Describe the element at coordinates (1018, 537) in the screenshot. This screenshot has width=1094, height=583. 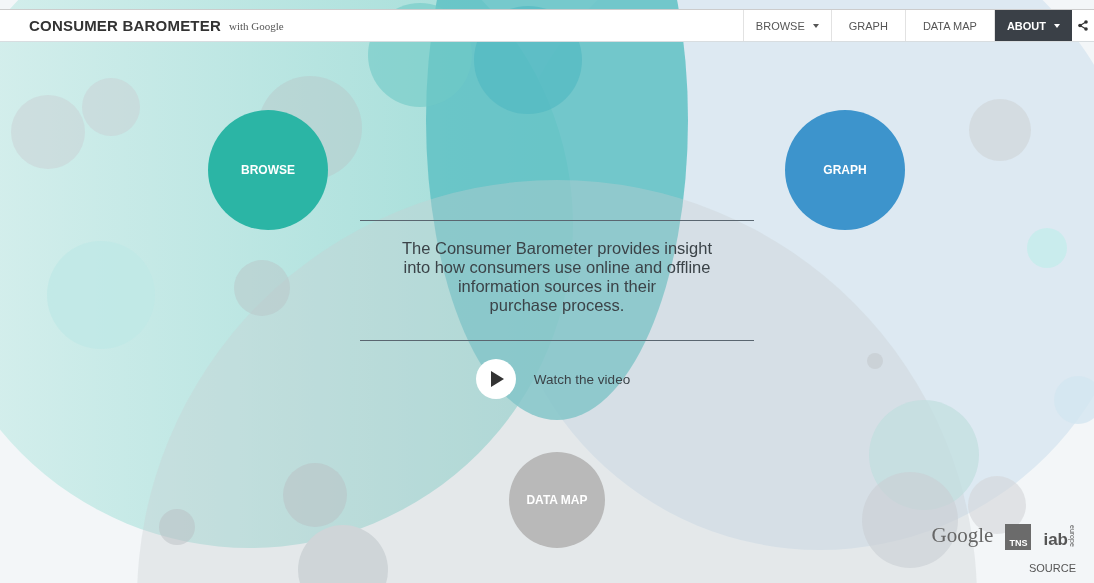
I see `tns-logo: TNS` at that location.